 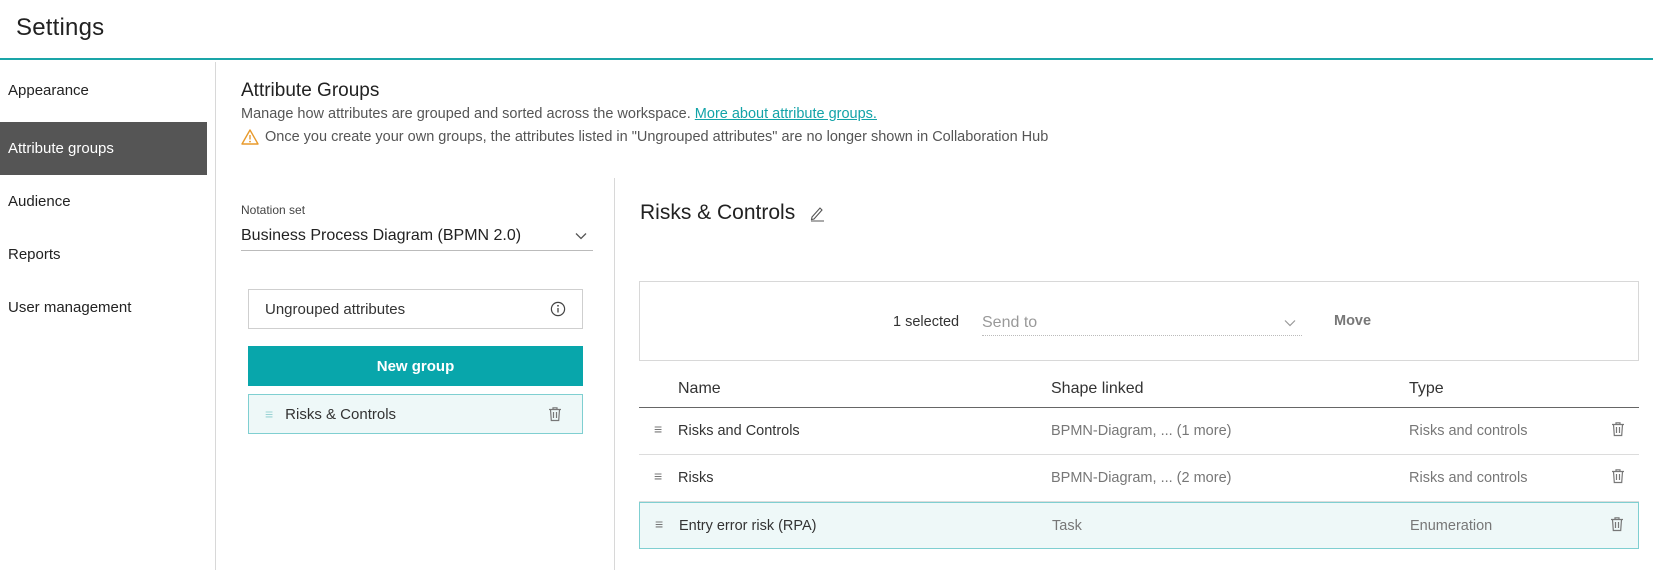 I want to click on info-icon, so click(x=558, y=309).